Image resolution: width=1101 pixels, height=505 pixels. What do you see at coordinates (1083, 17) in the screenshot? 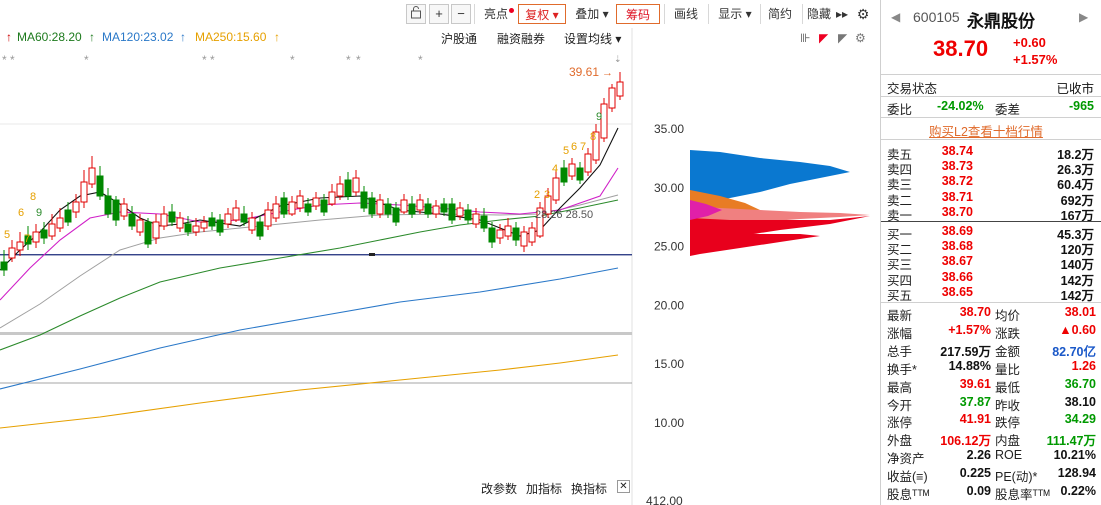
I see `next-stock-icon: ▶` at bounding box center [1083, 17].